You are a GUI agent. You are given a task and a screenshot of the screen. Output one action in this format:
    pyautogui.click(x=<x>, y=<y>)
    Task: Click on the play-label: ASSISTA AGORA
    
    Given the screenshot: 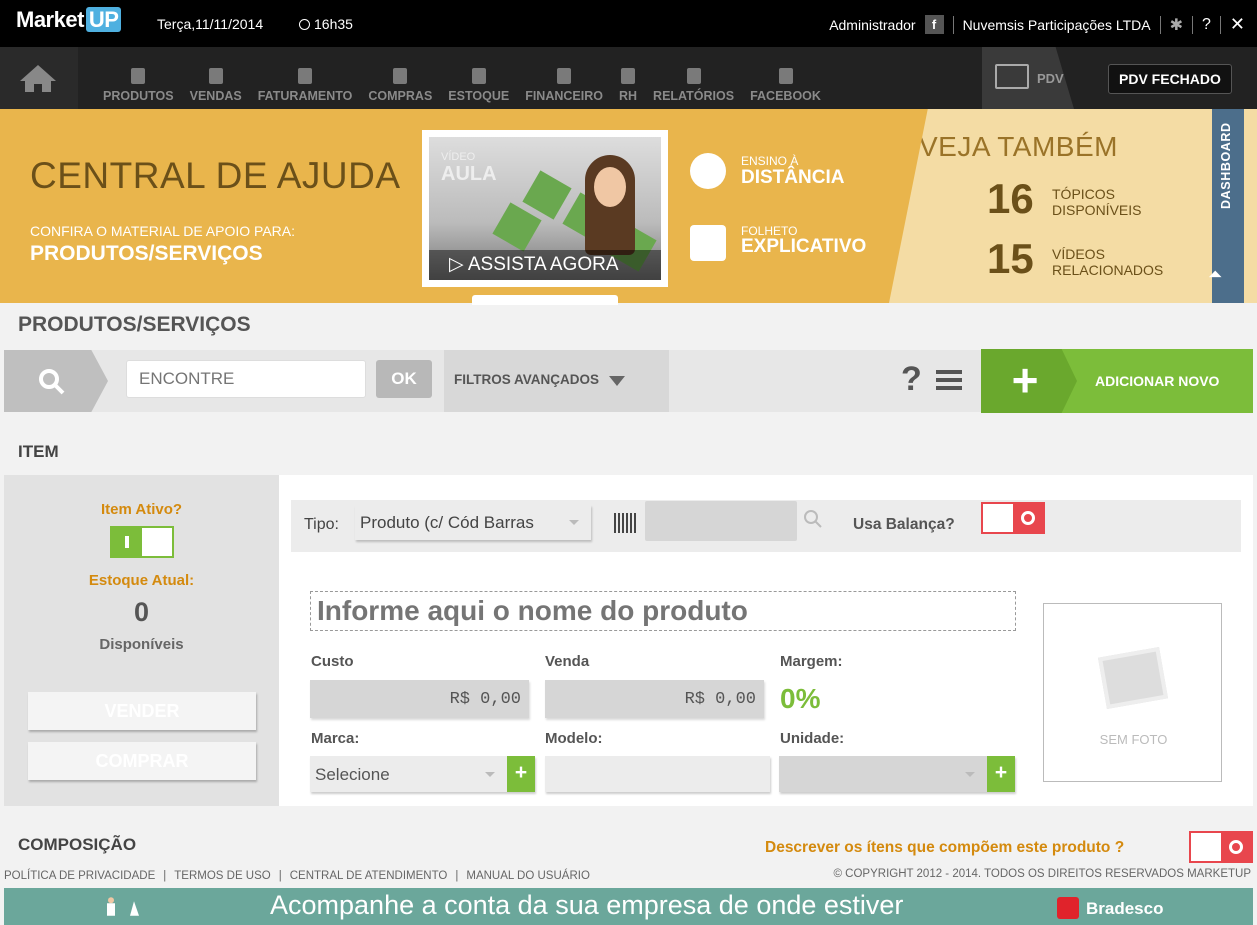 What is the action you would take?
    pyautogui.click(x=543, y=264)
    